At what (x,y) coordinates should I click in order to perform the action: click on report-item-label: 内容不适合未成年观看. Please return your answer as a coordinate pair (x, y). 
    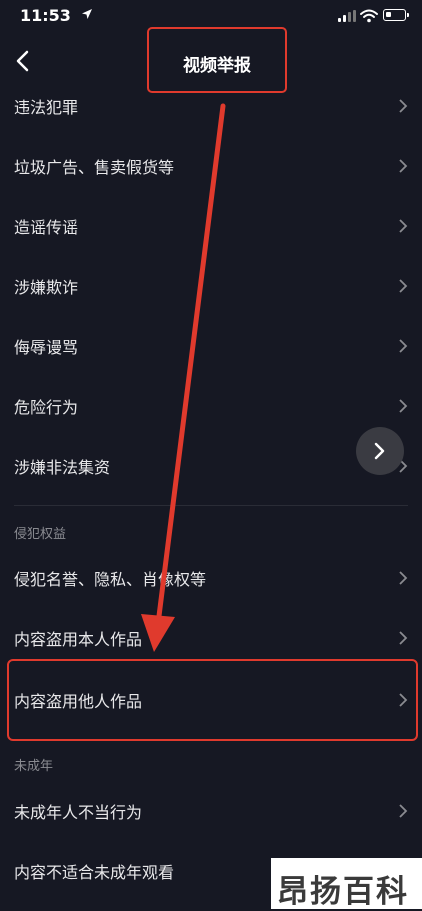
    Looking at the image, I should click on (94, 872).